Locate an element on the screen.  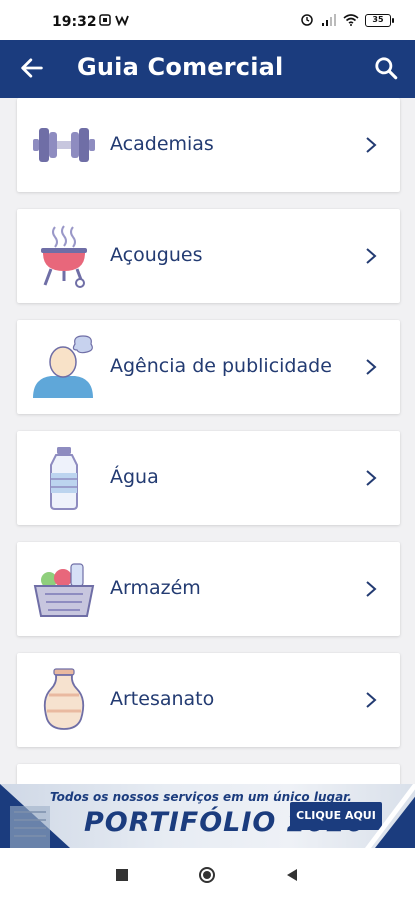
category-label: Artesanato is located at coordinates (162, 699).